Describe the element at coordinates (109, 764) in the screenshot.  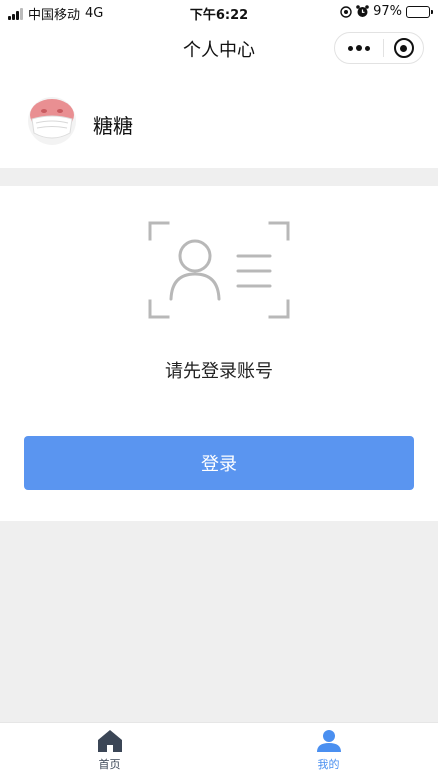
I see `tab-home-label: 首页` at that location.